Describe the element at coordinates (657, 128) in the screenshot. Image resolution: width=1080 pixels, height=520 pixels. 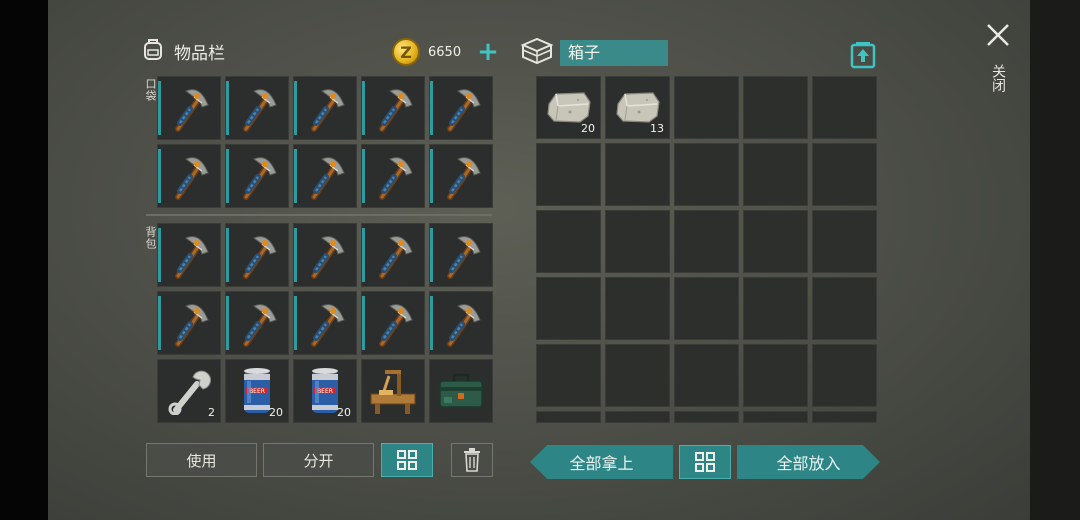
I see `item-count: 13` at that location.